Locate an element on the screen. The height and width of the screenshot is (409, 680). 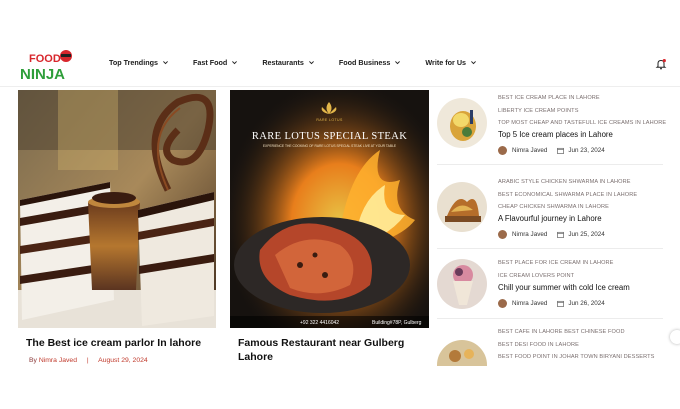
article-meta: By Nimra Javed | August 29, 2024 is located at coordinates (88, 360).